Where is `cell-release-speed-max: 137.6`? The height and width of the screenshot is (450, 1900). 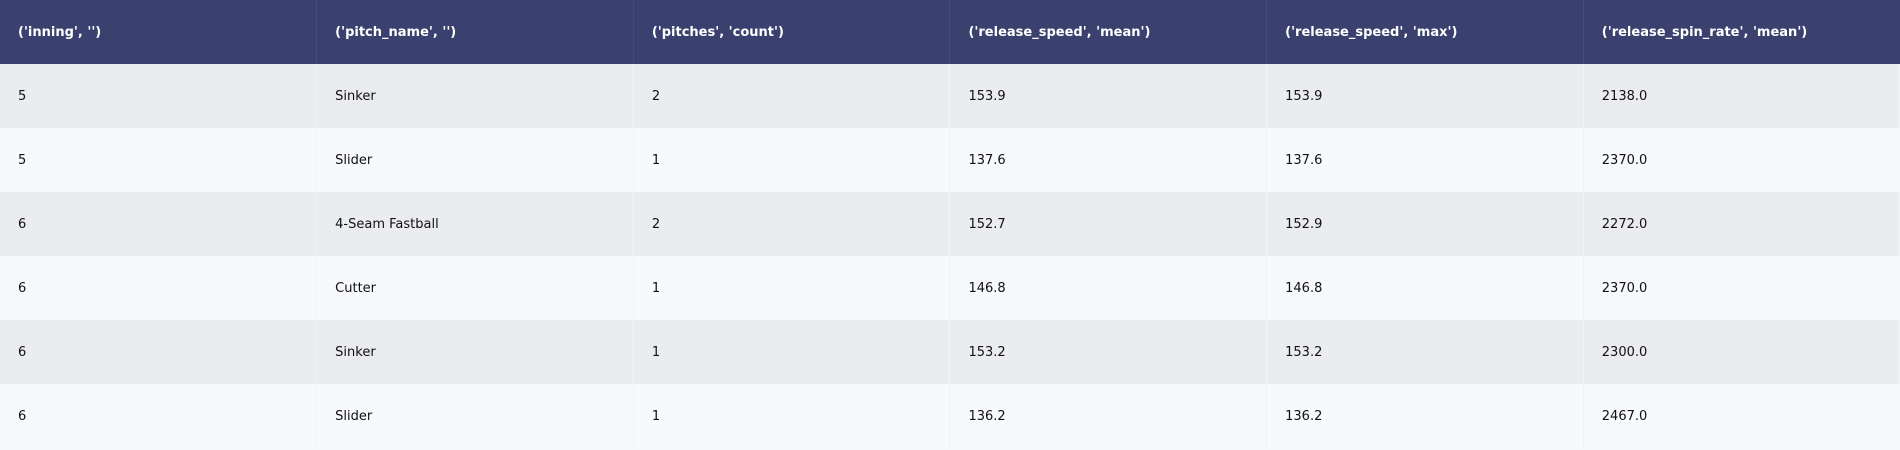
cell-release-speed-max: 137.6 is located at coordinates (1425, 160).